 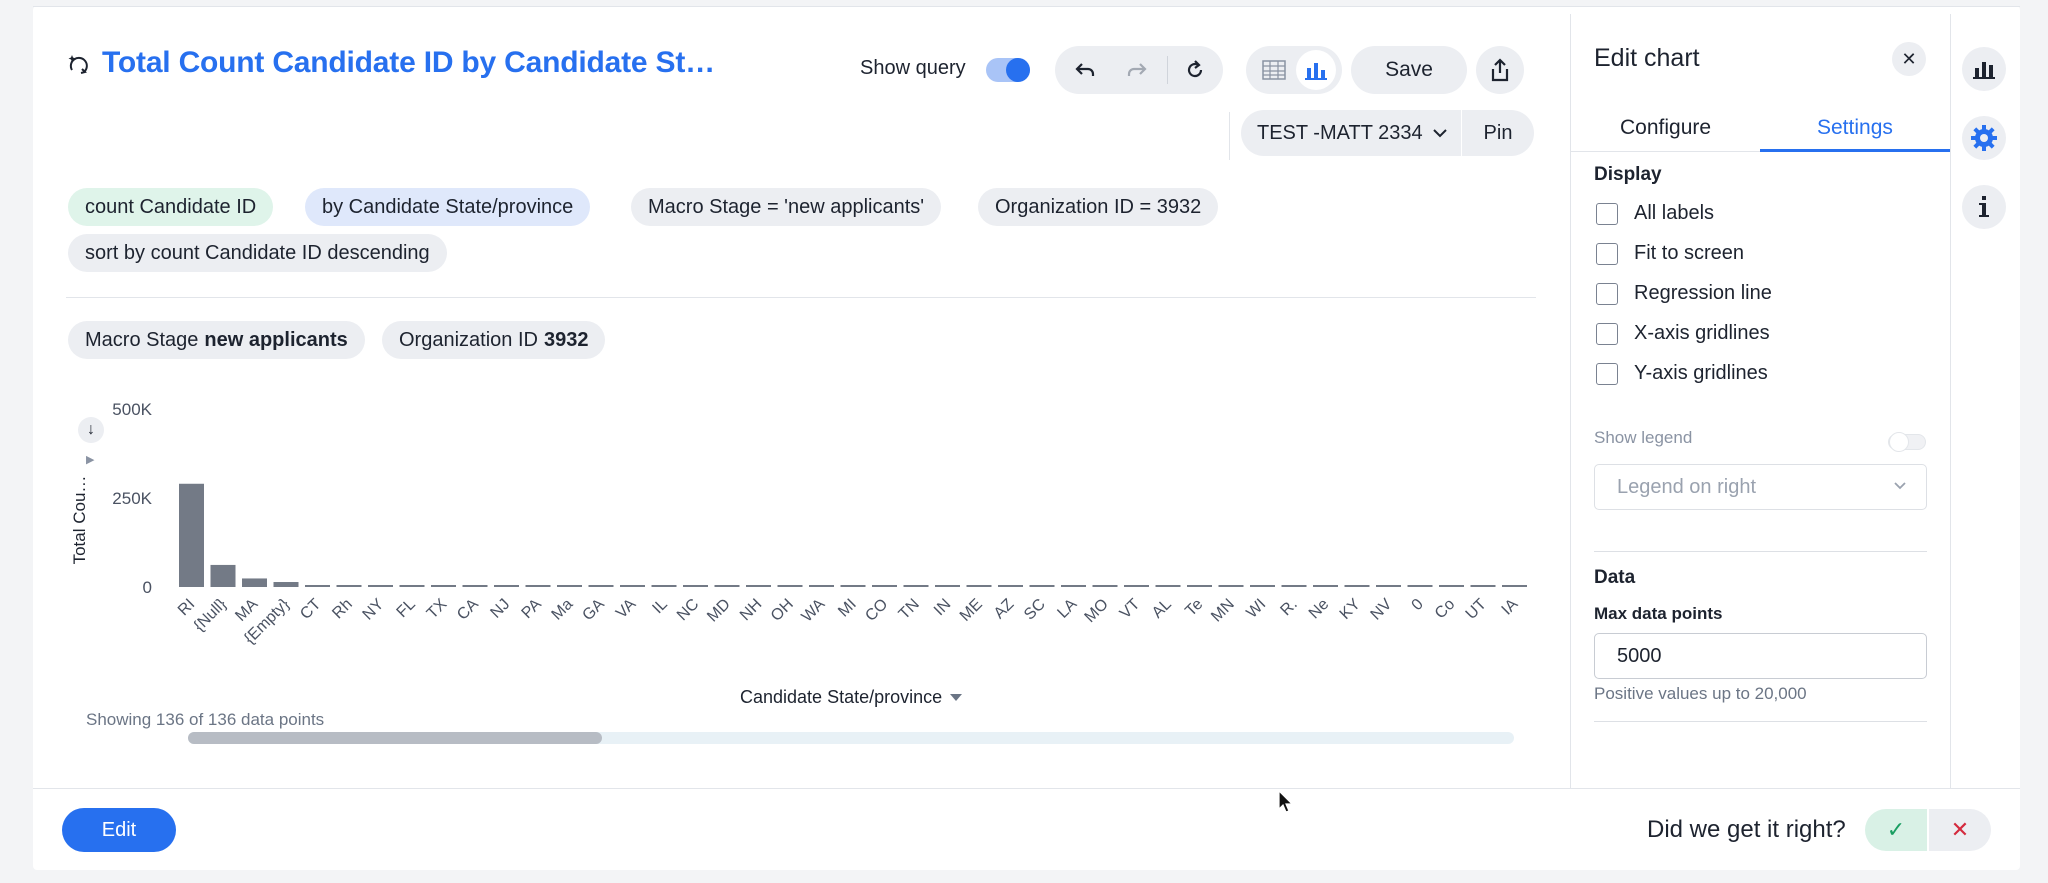 I want to click on bar-chart-icon, so click(x=1316, y=71).